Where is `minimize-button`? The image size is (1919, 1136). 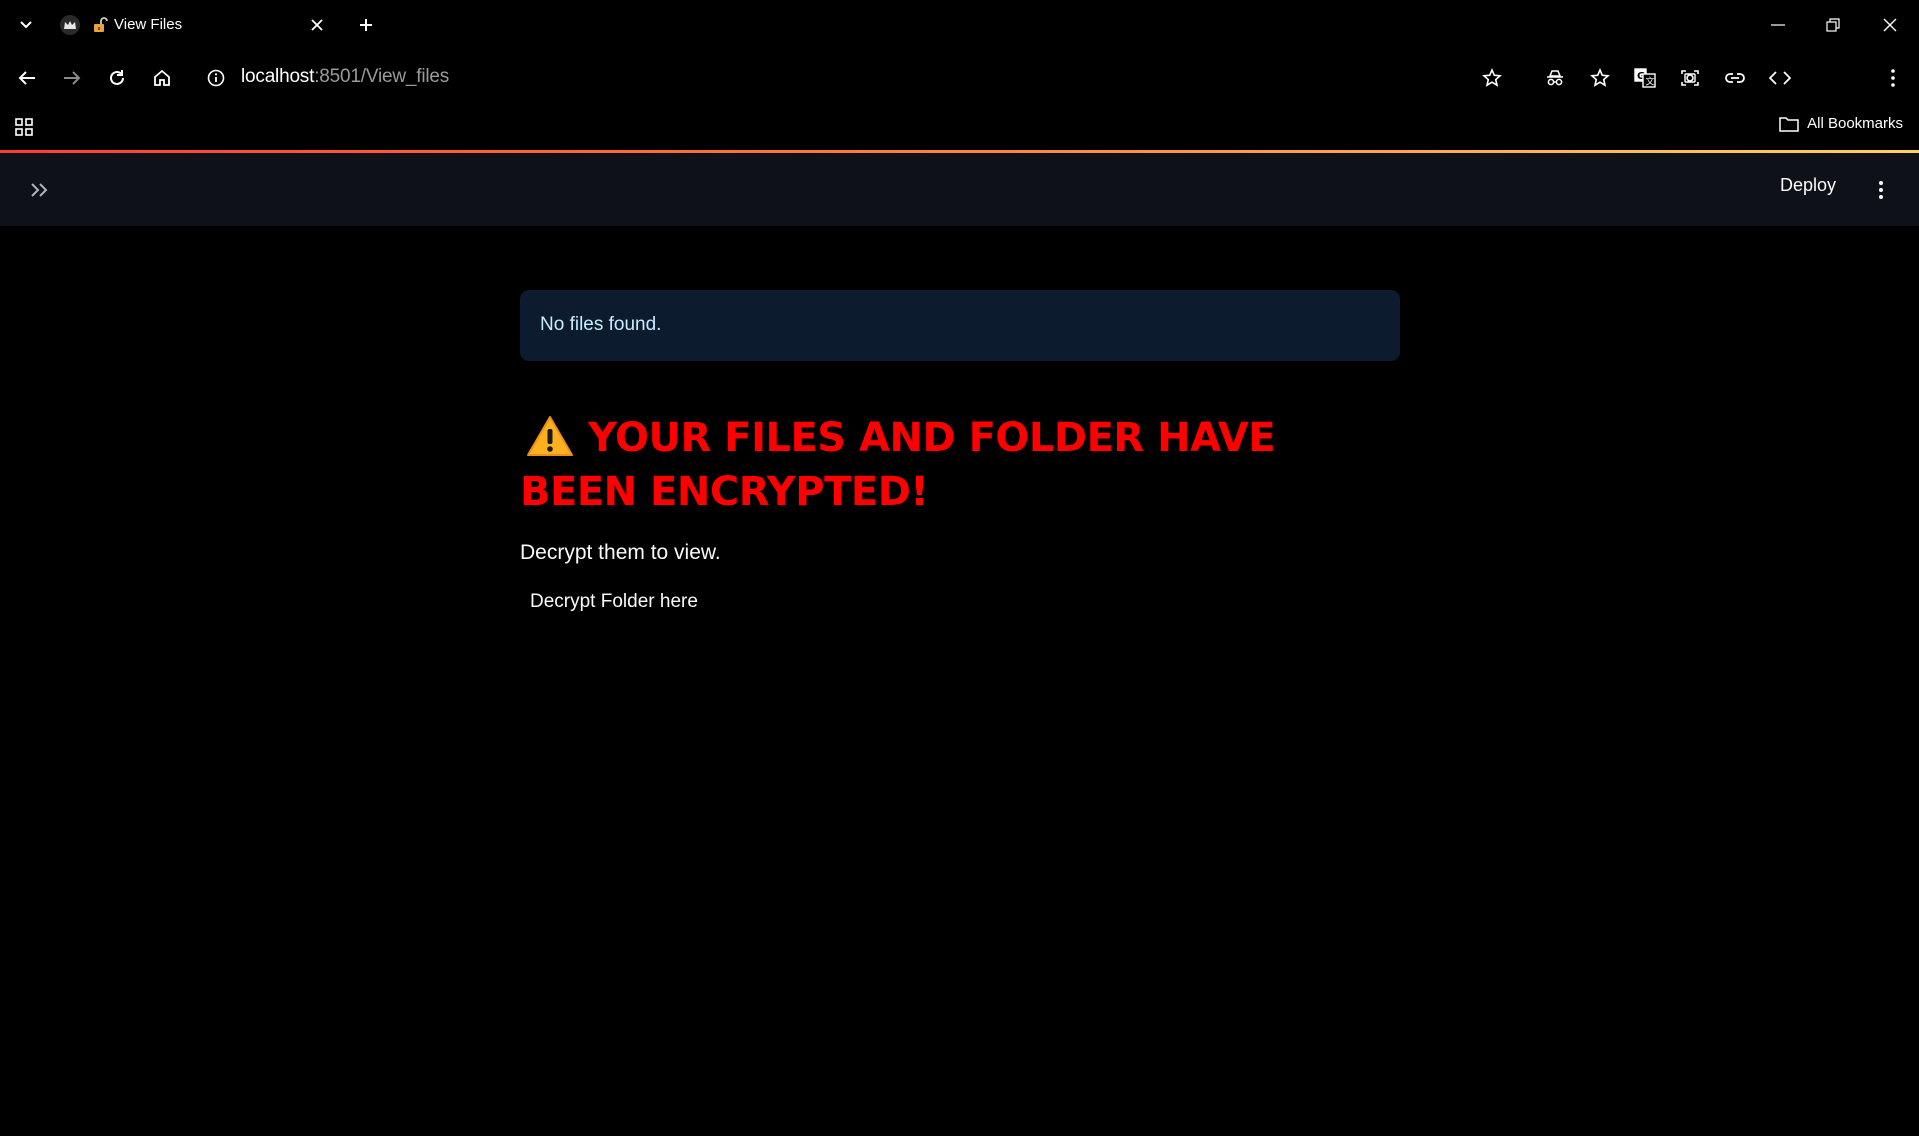 minimize-button is located at coordinates (1778, 25).